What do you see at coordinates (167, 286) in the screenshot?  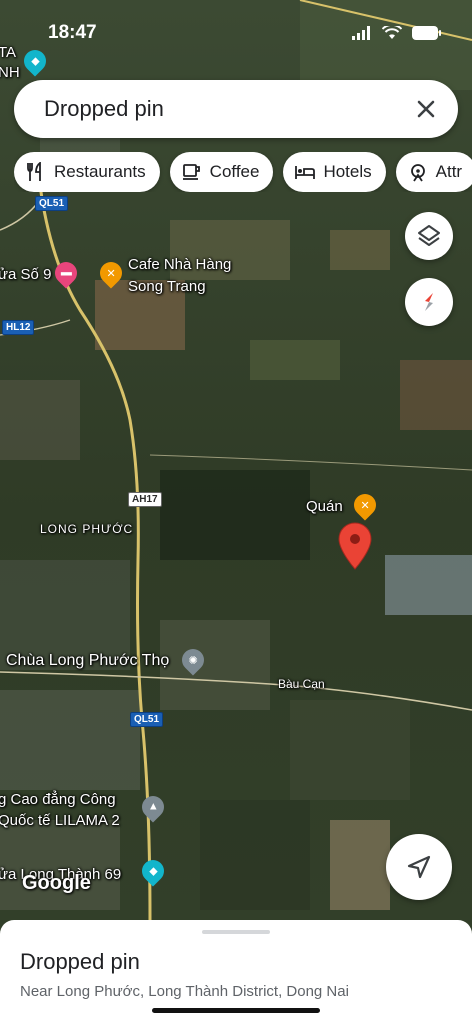 I see `map-label-cafe-line2: Song Trang` at bounding box center [167, 286].